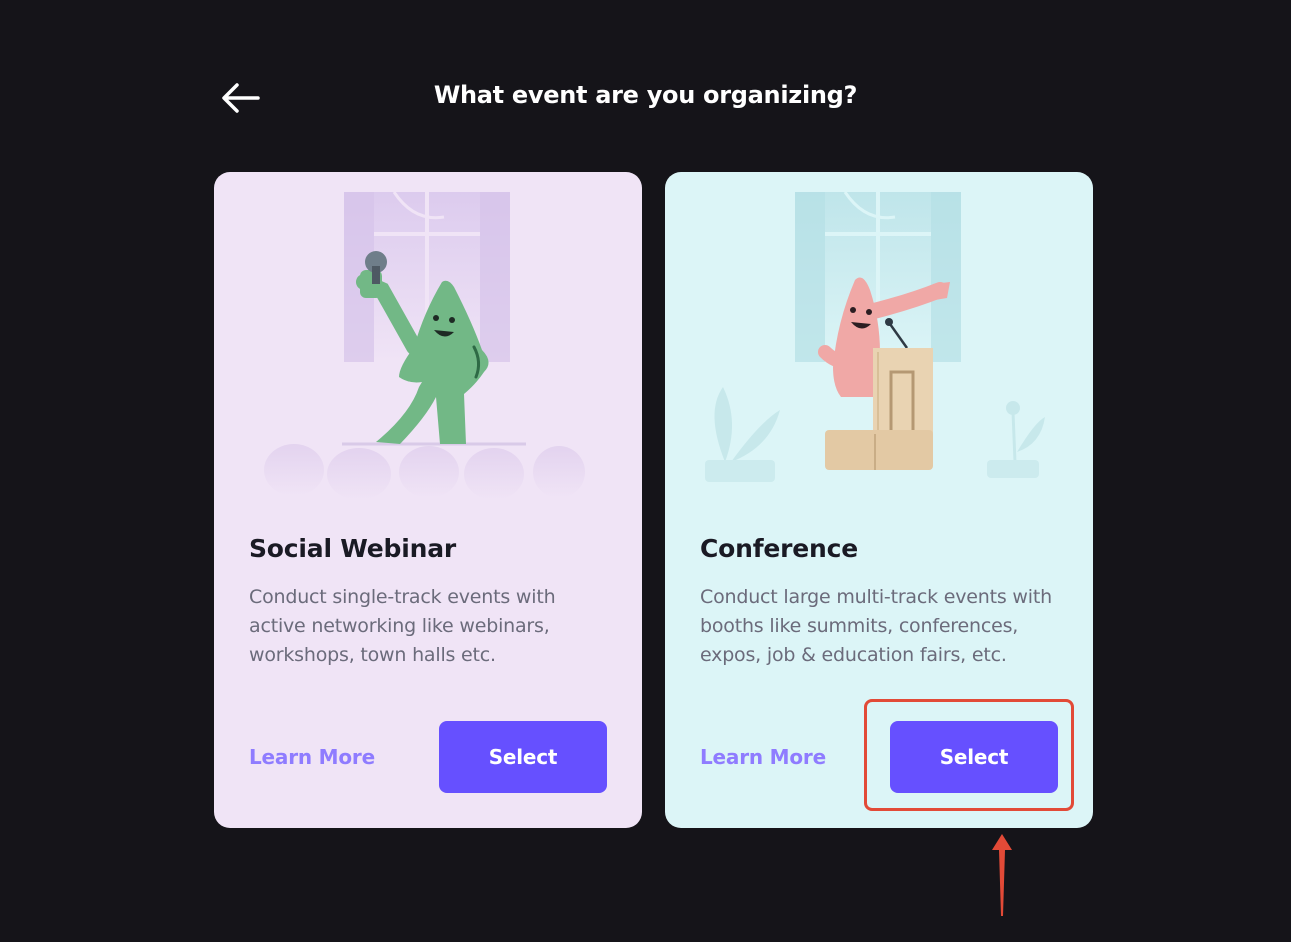 This screenshot has height=942, width=1291. What do you see at coordinates (645, 95) in the screenshot?
I see `page-title: What event are you organizing?` at bounding box center [645, 95].